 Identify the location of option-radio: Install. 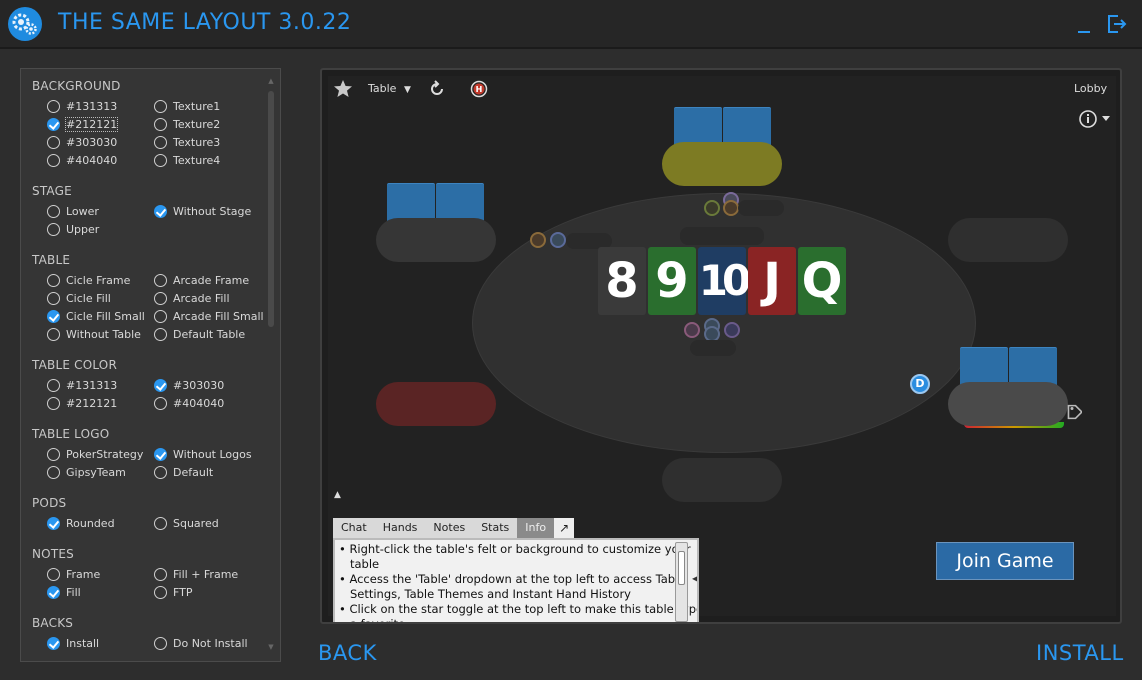
(73, 643).